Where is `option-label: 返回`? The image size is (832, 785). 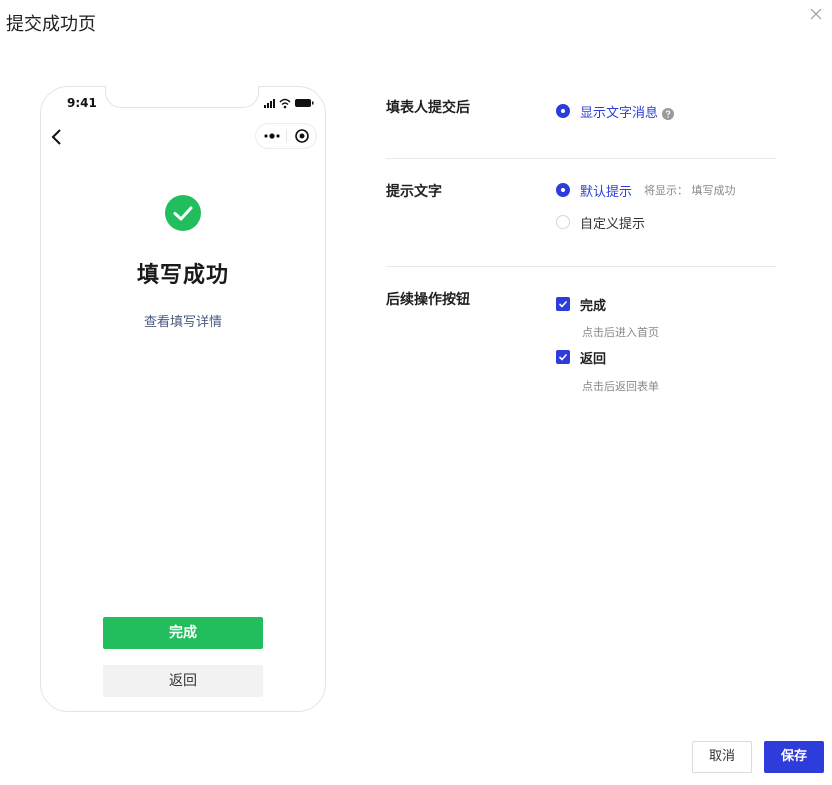
option-label: 返回 is located at coordinates (593, 359).